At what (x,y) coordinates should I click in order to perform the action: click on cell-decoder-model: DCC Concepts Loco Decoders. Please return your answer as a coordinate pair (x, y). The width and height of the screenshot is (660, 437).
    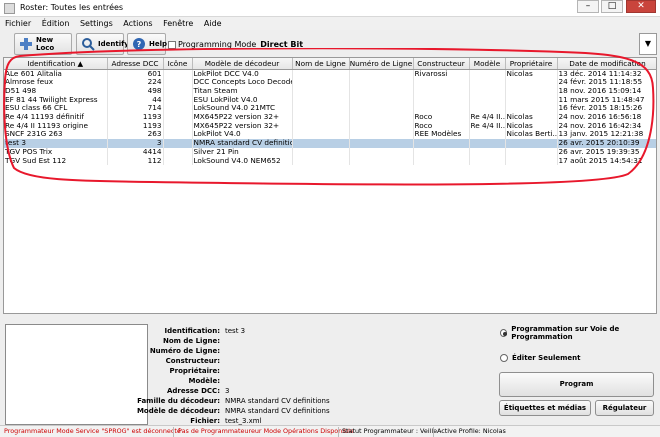
    Looking at the image, I should click on (242, 82).